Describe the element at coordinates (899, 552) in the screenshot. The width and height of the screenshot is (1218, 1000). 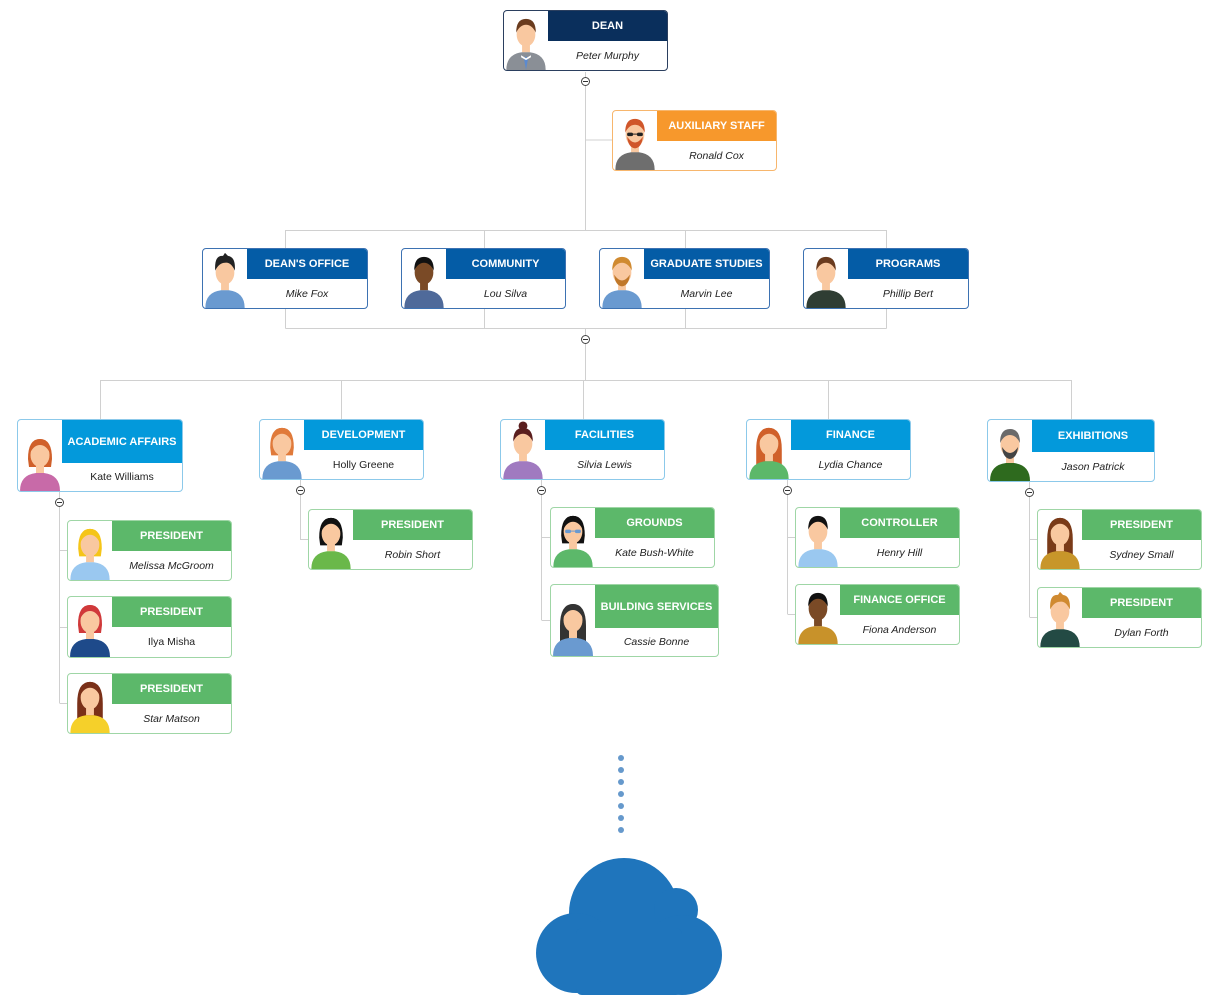
I see `node-name: Henry Hill` at that location.